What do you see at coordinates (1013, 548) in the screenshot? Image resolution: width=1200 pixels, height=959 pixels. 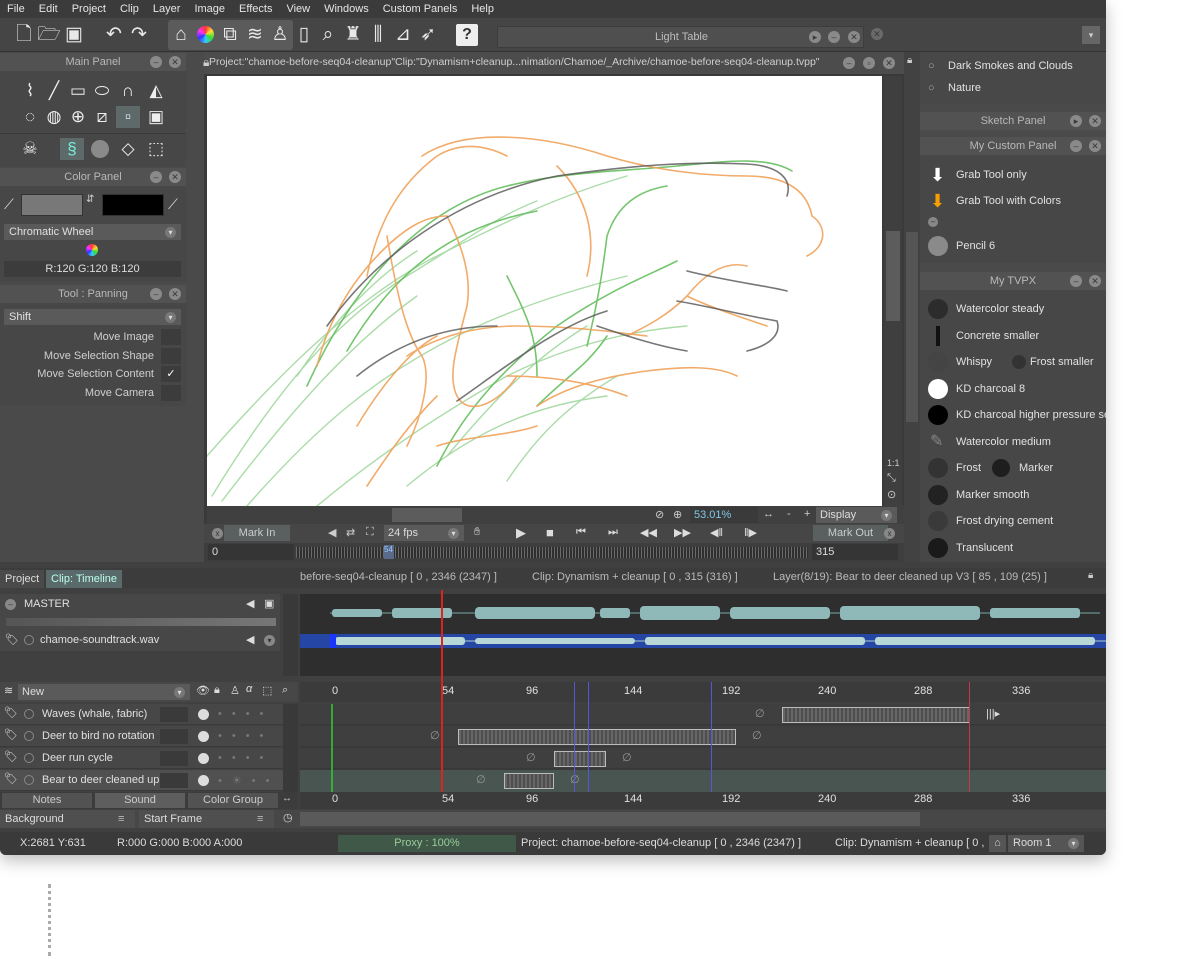 I see `brush-translucent: Translucent` at bounding box center [1013, 548].